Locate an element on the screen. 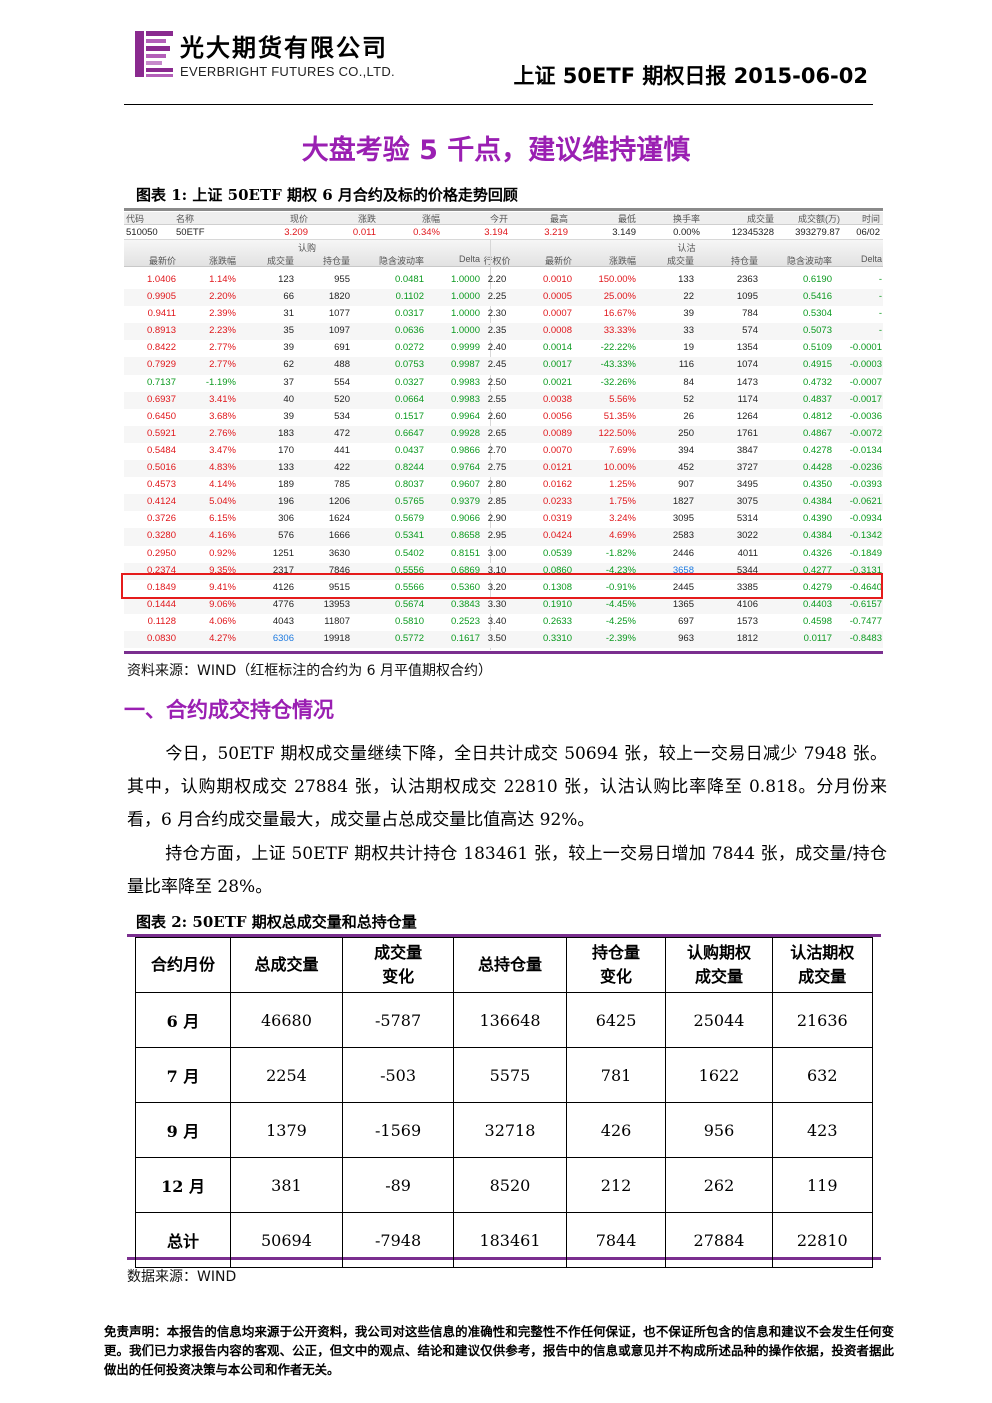 This screenshot has height=1403, width=992. quote-cell: 4.06% is located at coordinates (222, 621).